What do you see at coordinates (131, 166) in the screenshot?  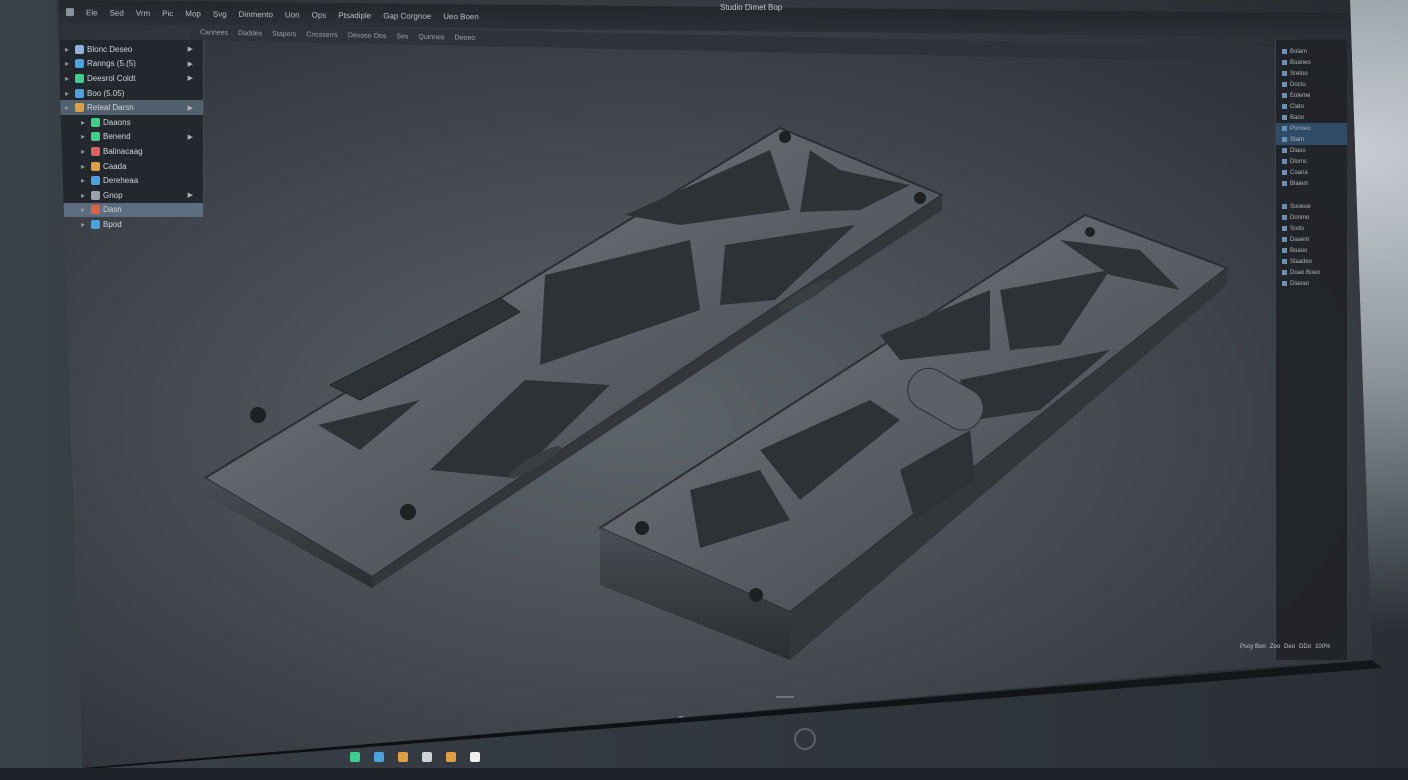 I see `tree-item: ▸ Caada` at bounding box center [131, 166].